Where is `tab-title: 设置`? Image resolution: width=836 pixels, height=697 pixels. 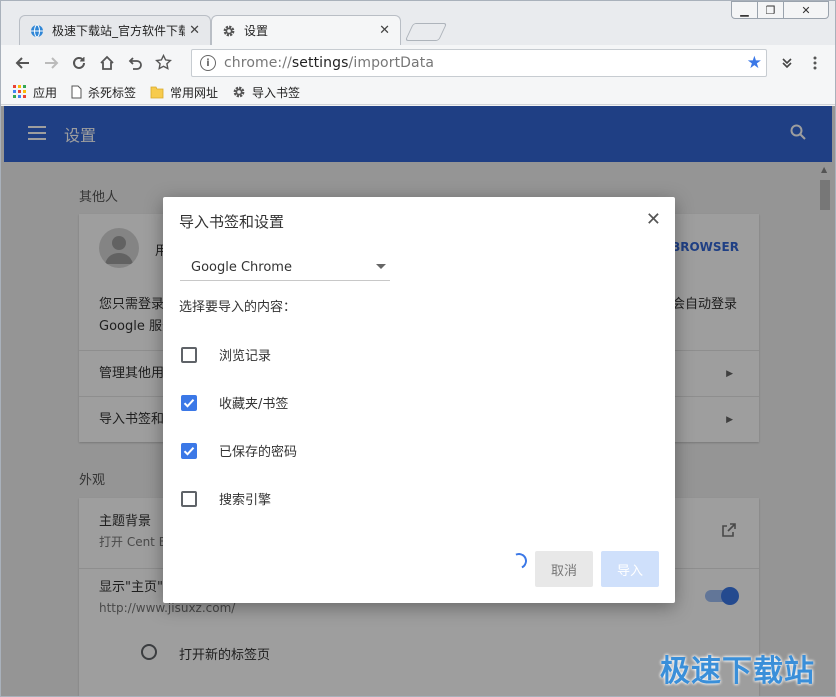
tab-title: 设置 is located at coordinates (256, 31).